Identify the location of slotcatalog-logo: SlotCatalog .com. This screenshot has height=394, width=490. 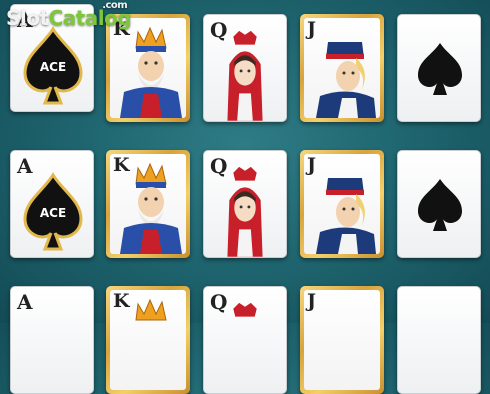
(69, 15).